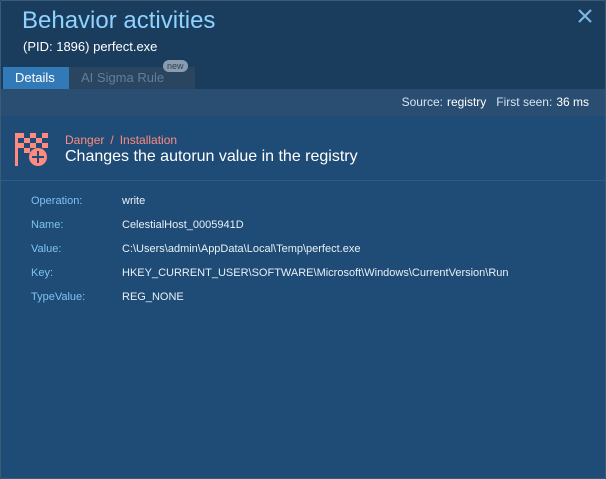 The height and width of the screenshot is (479, 606). What do you see at coordinates (175, 66) in the screenshot?
I see `new-badge: new` at bounding box center [175, 66].